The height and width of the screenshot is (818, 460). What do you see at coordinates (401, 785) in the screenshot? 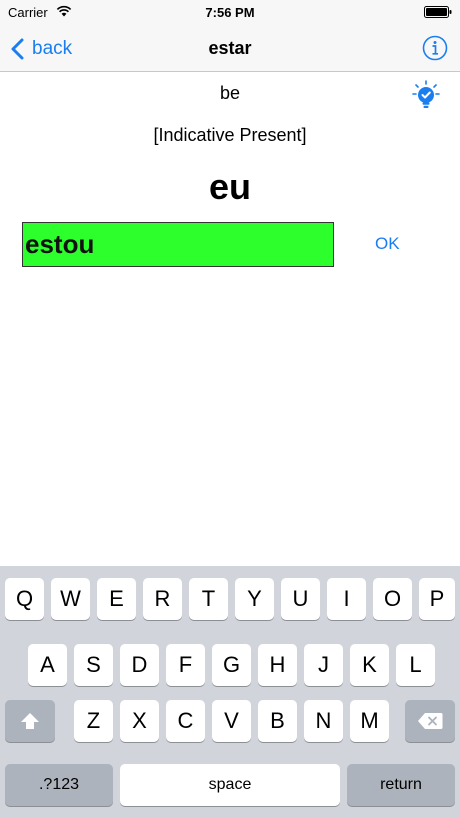
I see `return-key: return` at bounding box center [401, 785].